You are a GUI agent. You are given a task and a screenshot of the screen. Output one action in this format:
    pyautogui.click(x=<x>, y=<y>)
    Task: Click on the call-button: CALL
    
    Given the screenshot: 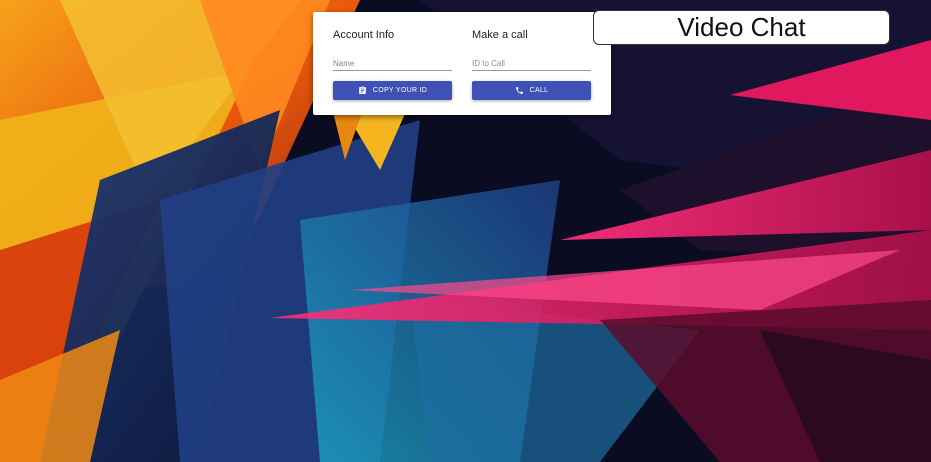 What is the action you would take?
    pyautogui.click(x=531, y=90)
    